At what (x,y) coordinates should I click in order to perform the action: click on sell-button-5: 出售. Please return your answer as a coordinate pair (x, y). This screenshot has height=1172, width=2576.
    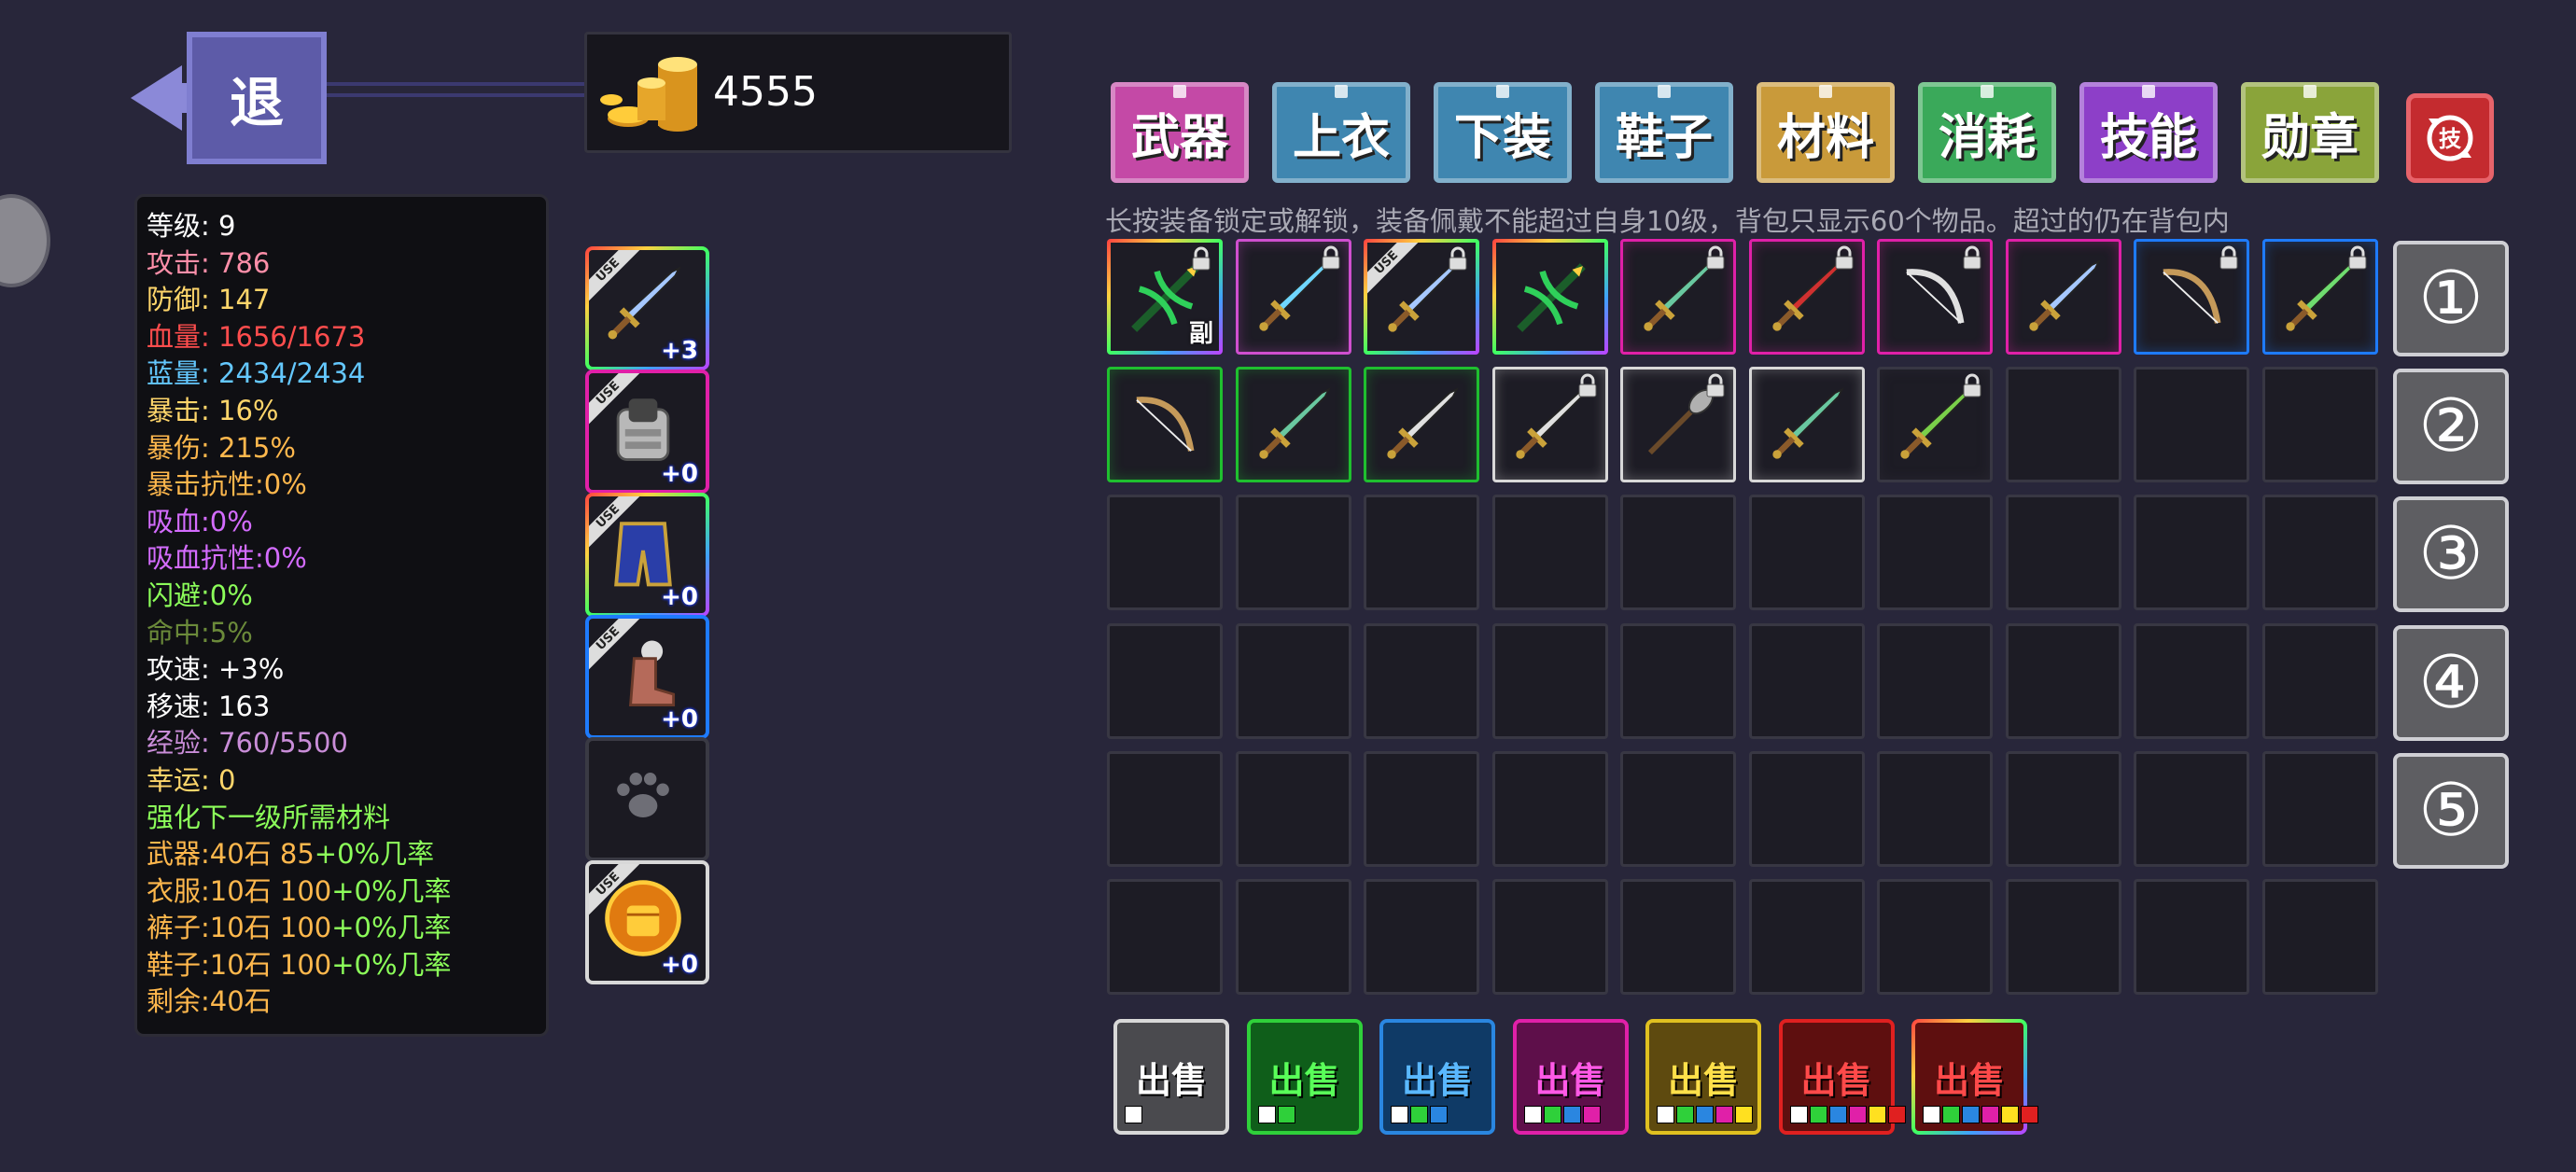
    Looking at the image, I should click on (1842, 1077).